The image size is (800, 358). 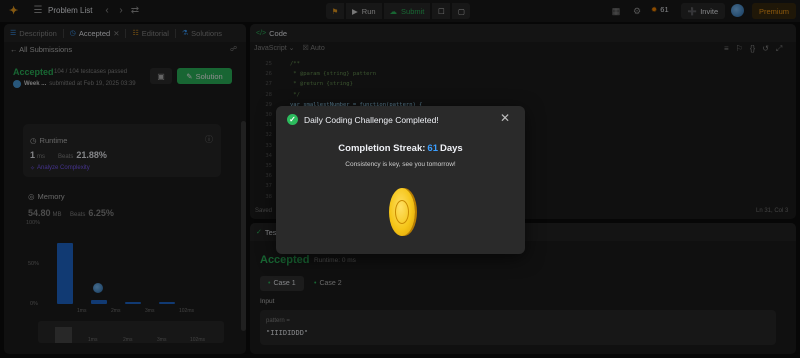 What do you see at coordinates (371, 120) in the screenshot?
I see `modal-title: Daily Coding Challenge Completed!` at bounding box center [371, 120].